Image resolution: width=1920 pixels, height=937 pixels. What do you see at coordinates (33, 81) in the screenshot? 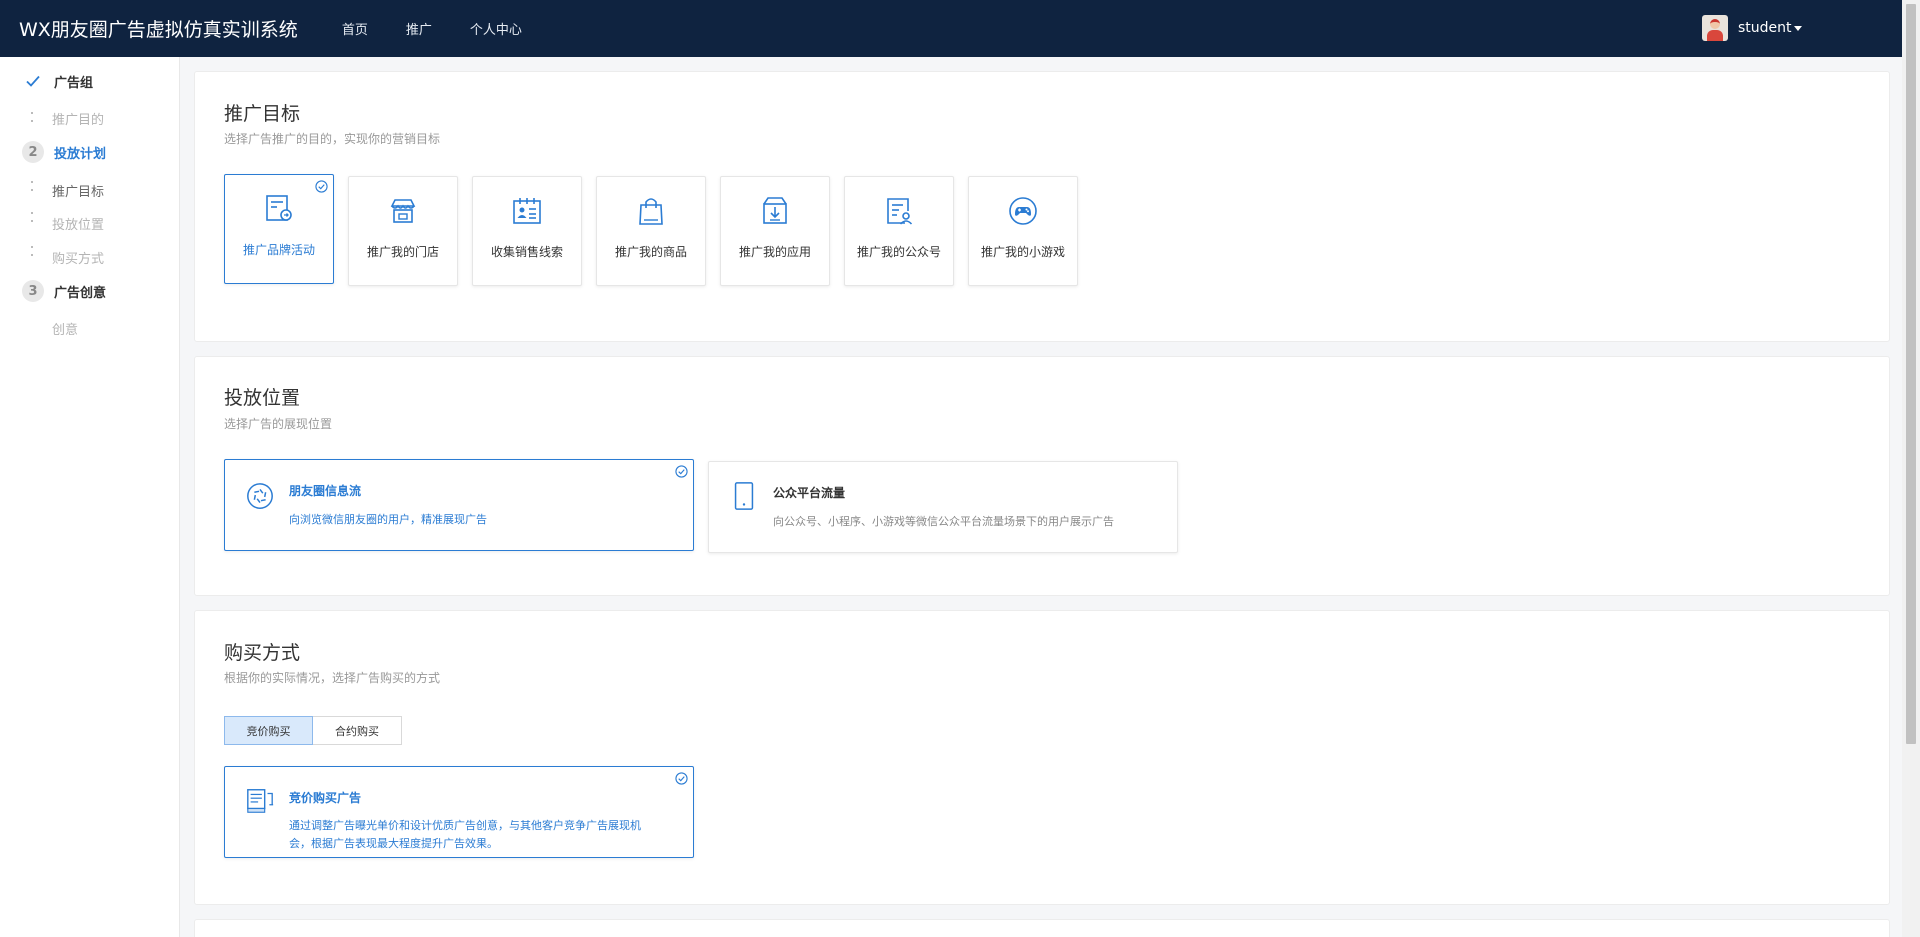
I see `check-icon` at bounding box center [33, 81].